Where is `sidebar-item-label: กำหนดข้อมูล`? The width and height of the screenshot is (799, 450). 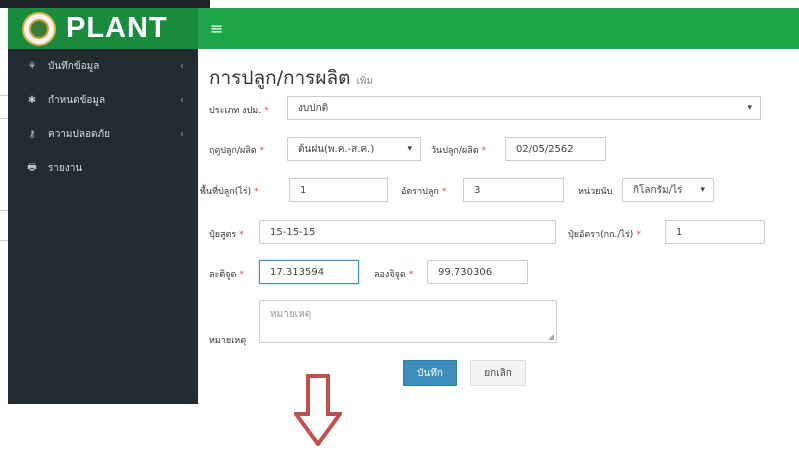
sidebar-item-label: กำหนดข้อมูล is located at coordinates (77, 100).